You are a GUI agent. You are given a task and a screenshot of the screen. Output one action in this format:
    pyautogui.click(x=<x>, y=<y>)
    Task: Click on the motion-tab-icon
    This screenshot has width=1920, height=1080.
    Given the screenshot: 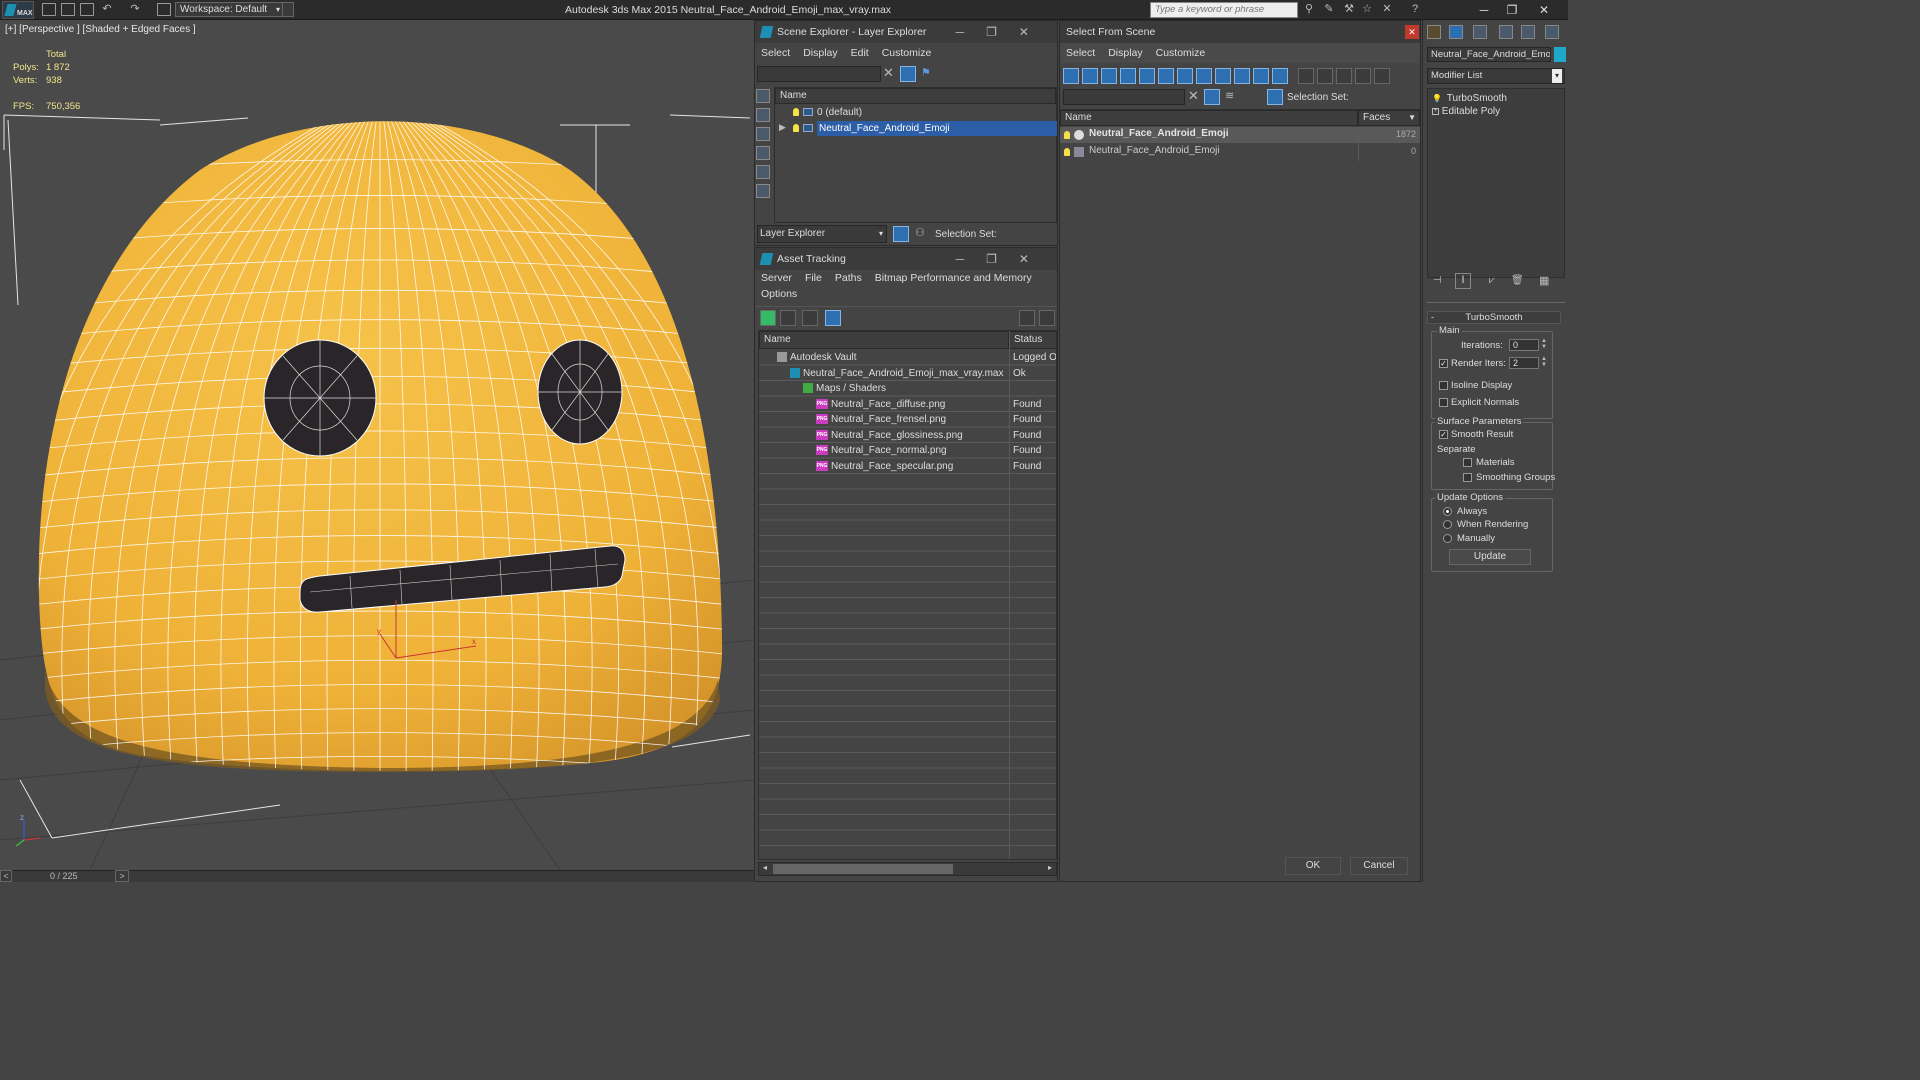 What is the action you would take?
    pyautogui.click(x=1506, y=32)
    